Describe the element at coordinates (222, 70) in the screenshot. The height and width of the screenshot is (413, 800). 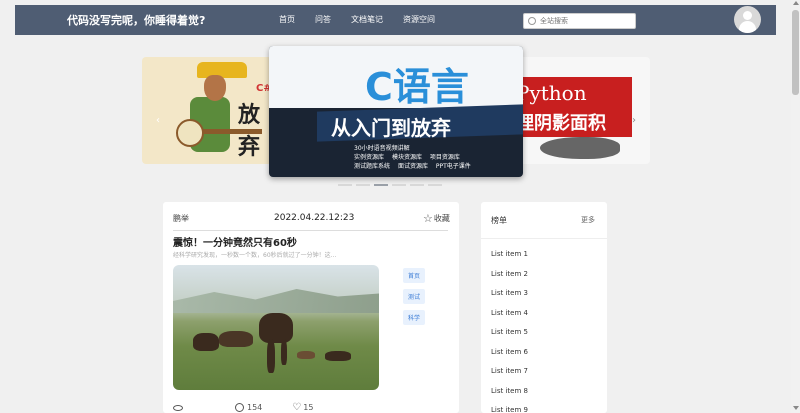
I see `figure-hat` at that location.